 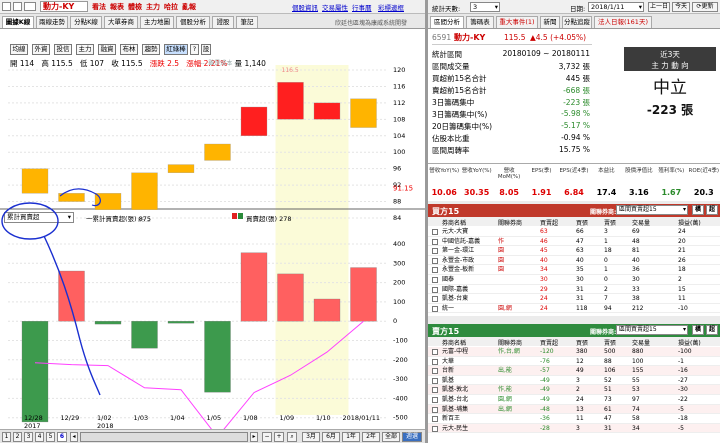 I want to click on tab-chips: 籌碼表, so click(x=480, y=22).